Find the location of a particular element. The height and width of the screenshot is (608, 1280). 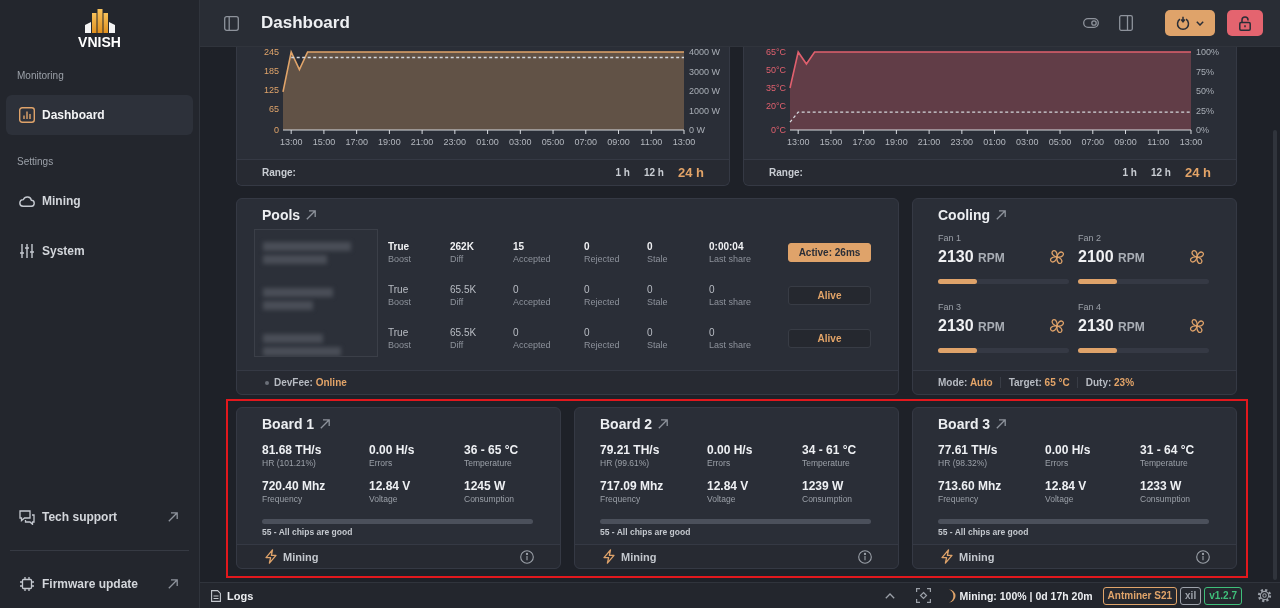

axis-label: 1000 W is located at coordinates (705, 110).